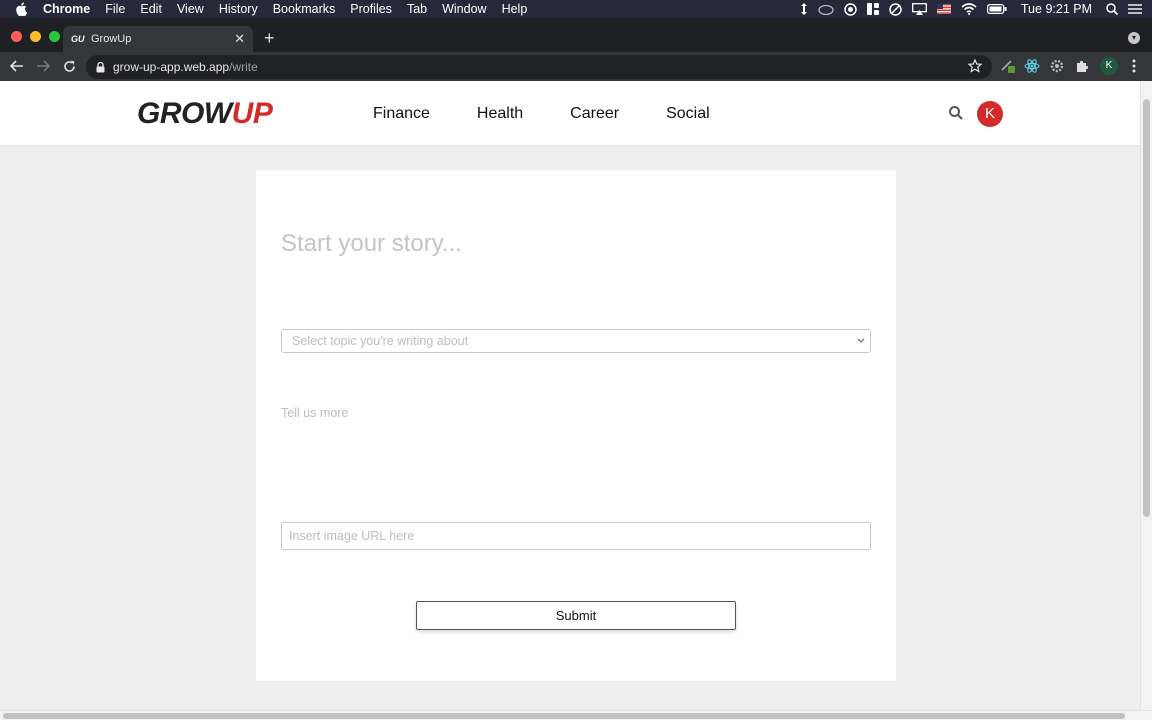 This screenshot has height=720, width=1152. What do you see at coordinates (115, 9) in the screenshot?
I see `menu-file: File` at bounding box center [115, 9].